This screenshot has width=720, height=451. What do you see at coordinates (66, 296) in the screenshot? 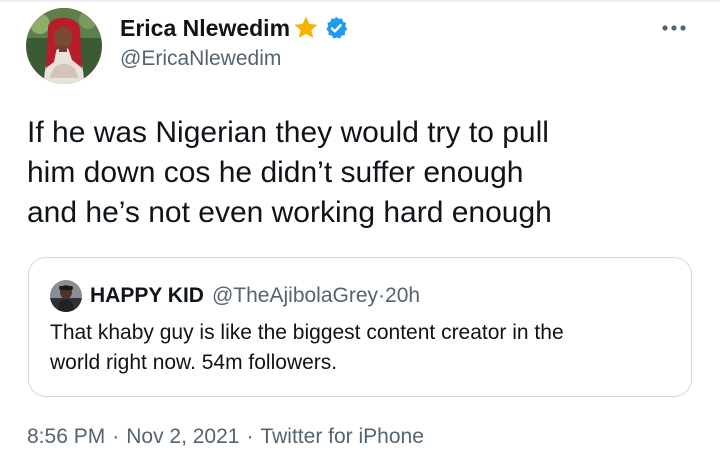
I see `quoted-author-avatar` at bounding box center [66, 296].